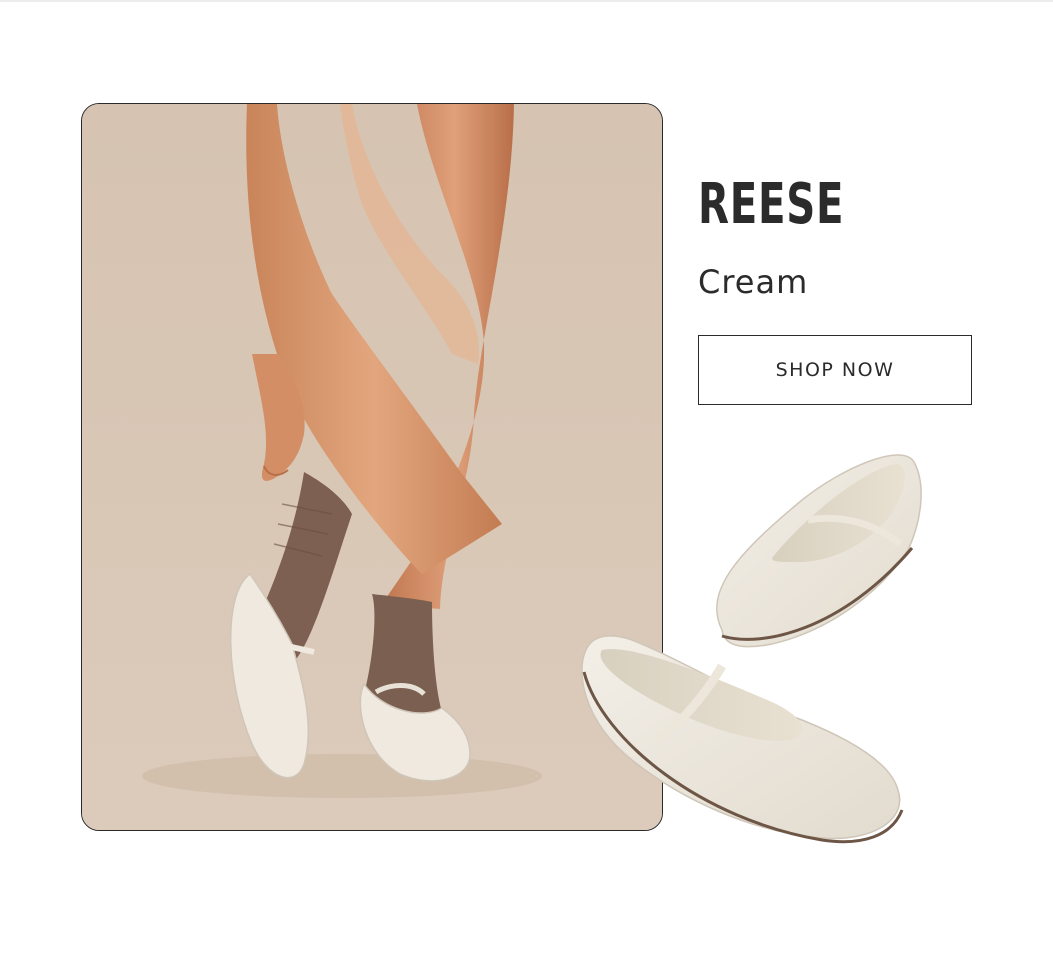 This screenshot has width=1053, height=974. I want to click on top-divider, so click(526, 1).